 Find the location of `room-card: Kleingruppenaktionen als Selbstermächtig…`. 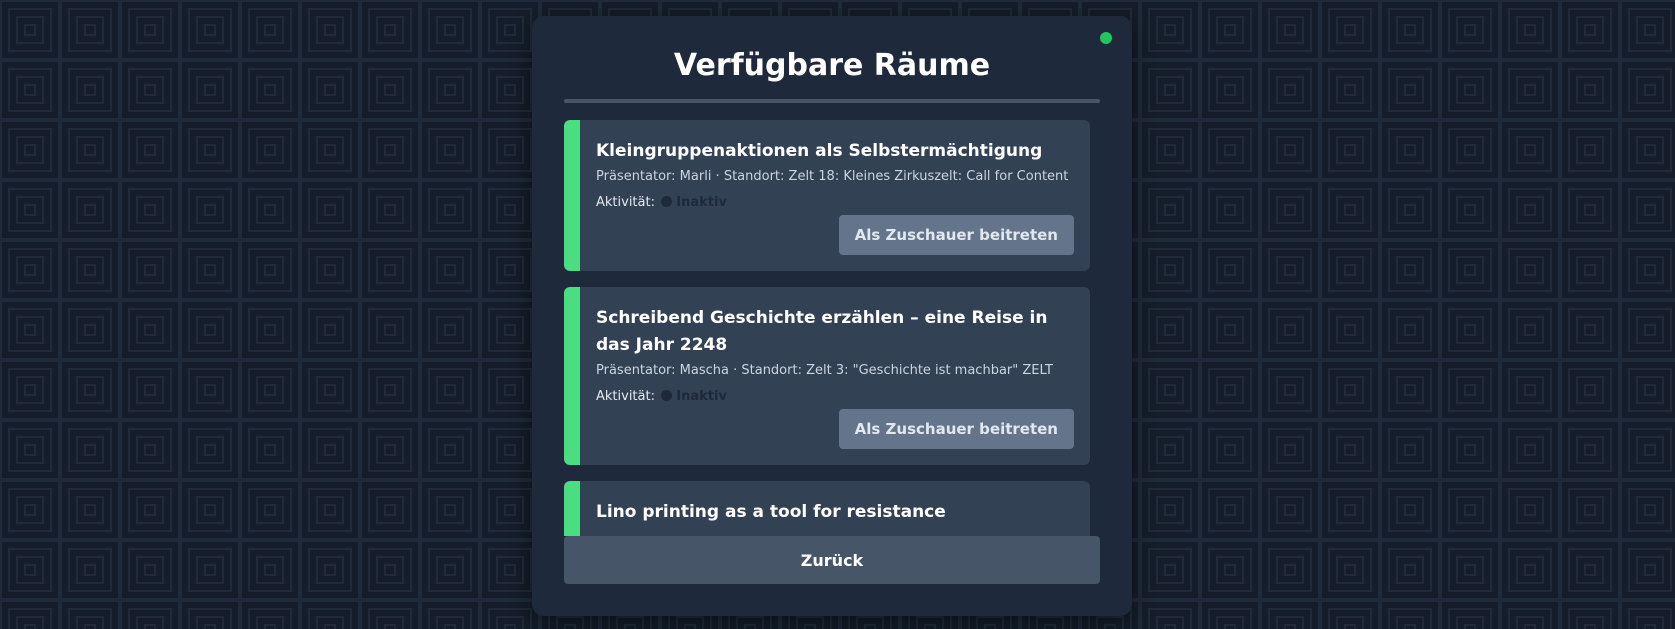

room-card: Kleingruppenaktionen als Selbstermächtig… is located at coordinates (827, 195).